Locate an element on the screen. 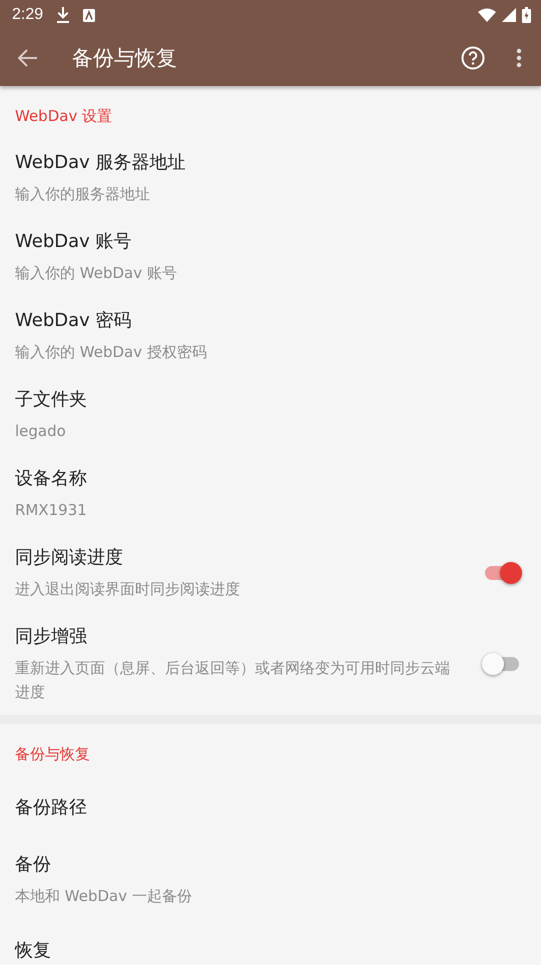 Image resolution: width=541 pixels, height=965 pixels. setting-summary: 进入退出阅读界面时同步阅读进度 is located at coordinates (128, 589).